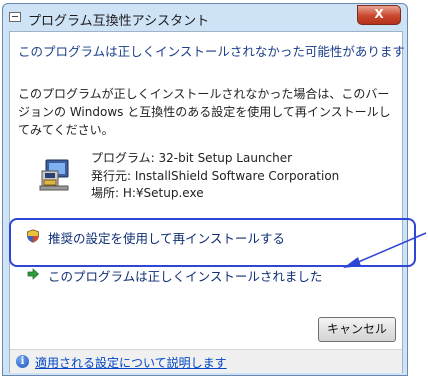 The image size is (428, 380). I want to click on window-system-icon, so click(15, 17).